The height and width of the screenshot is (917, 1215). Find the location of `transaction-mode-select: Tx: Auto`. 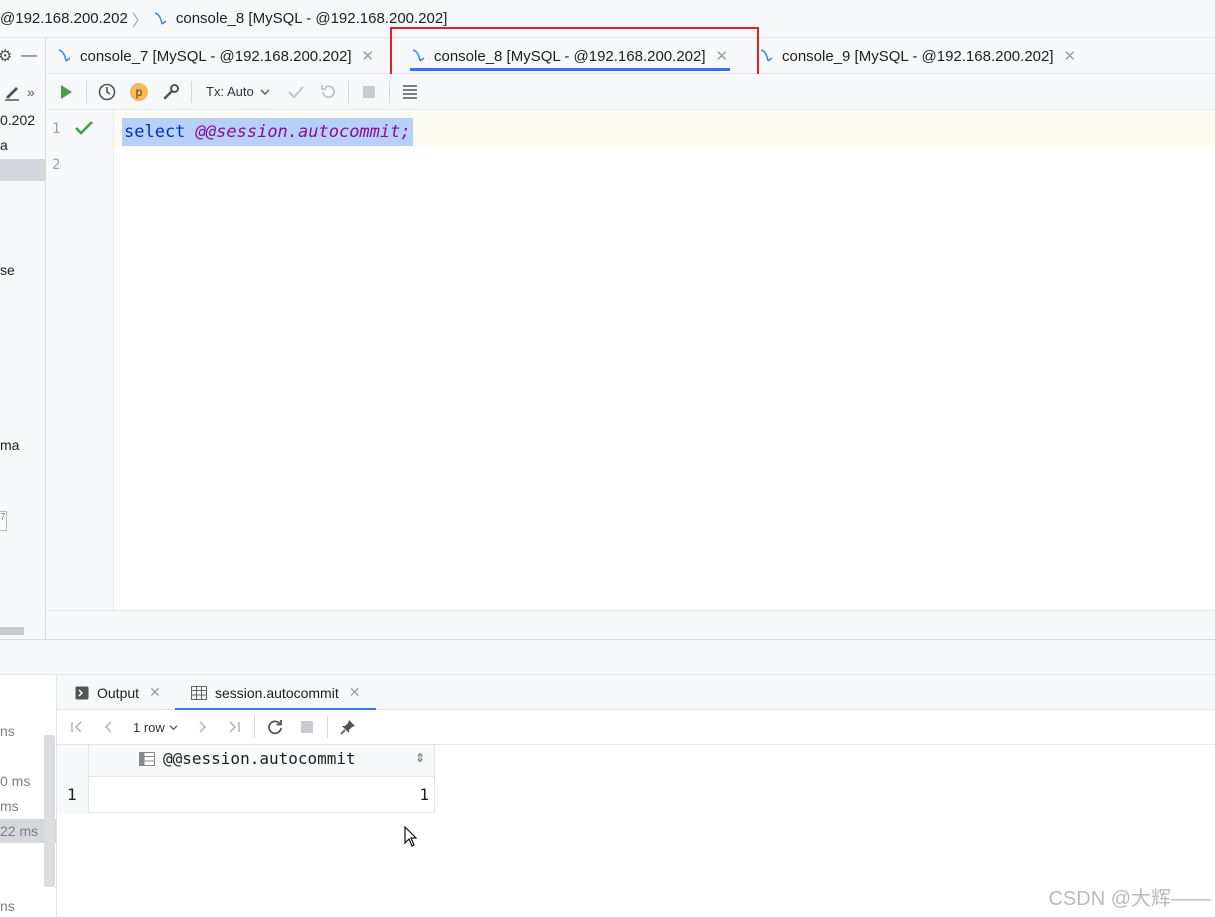

transaction-mode-select: Tx: Auto is located at coordinates (238, 91).